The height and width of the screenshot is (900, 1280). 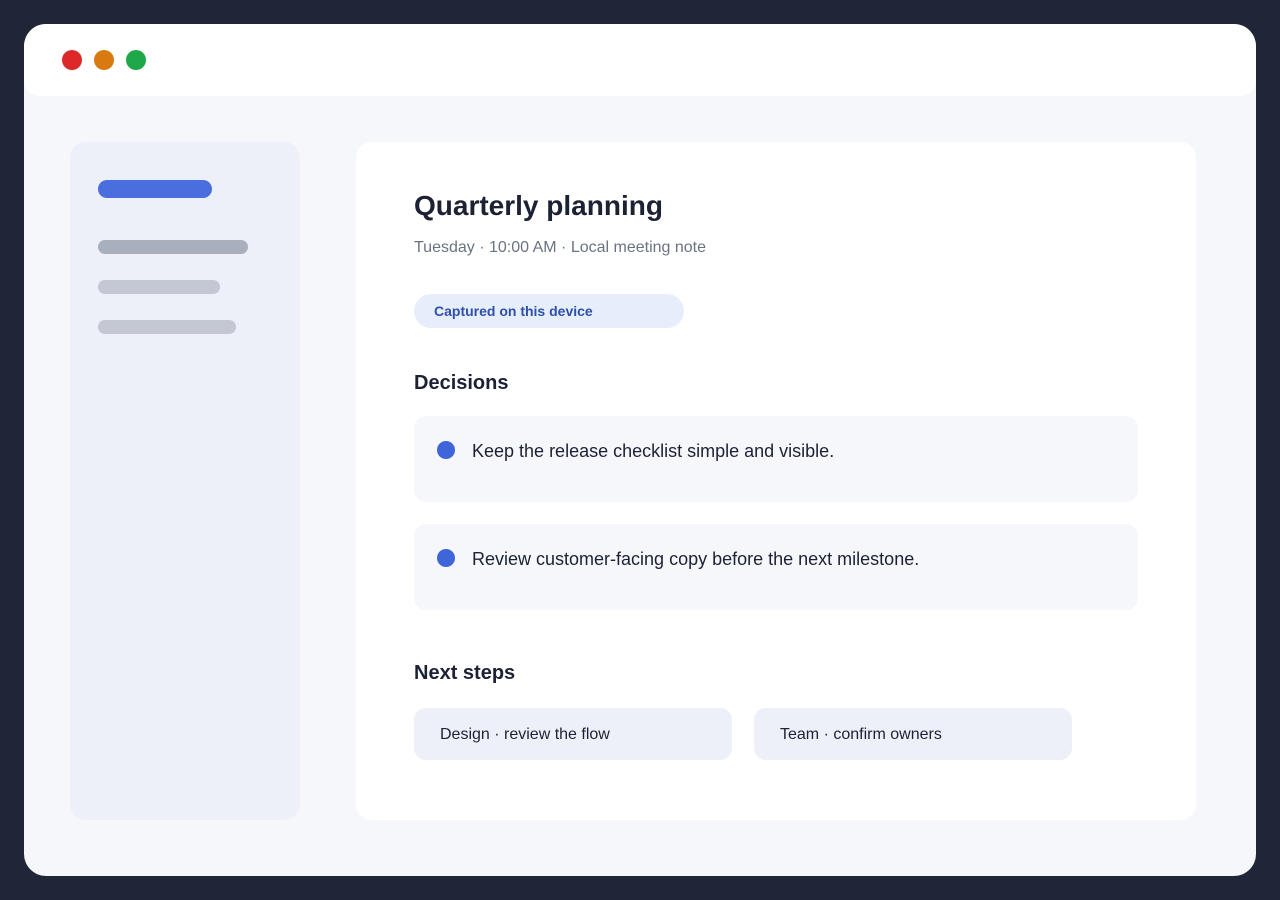 What do you see at coordinates (465, 673) in the screenshot?
I see `next-steps-heading: Next steps` at bounding box center [465, 673].